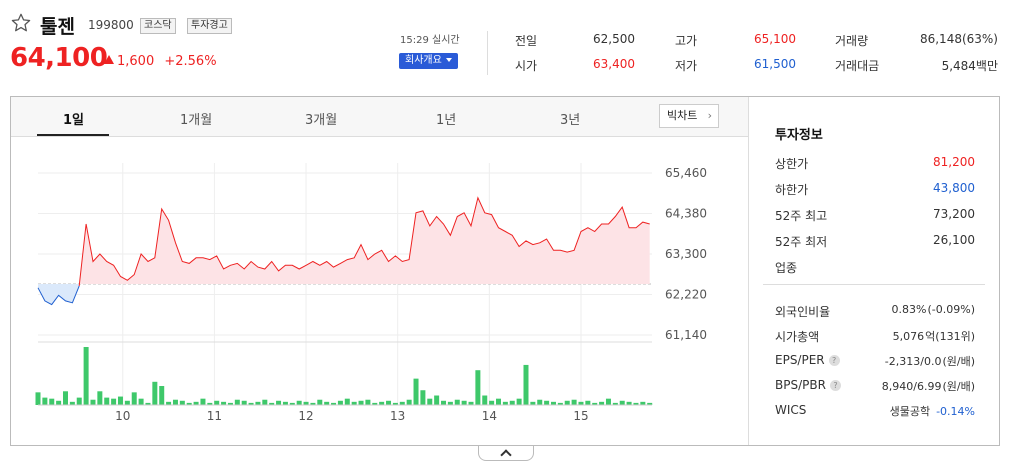 The width and height of the screenshot is (1013, 467). Describe the element at coordinates (73, 118) in the screenshot. I see `tab-1day: 1일` at that location.